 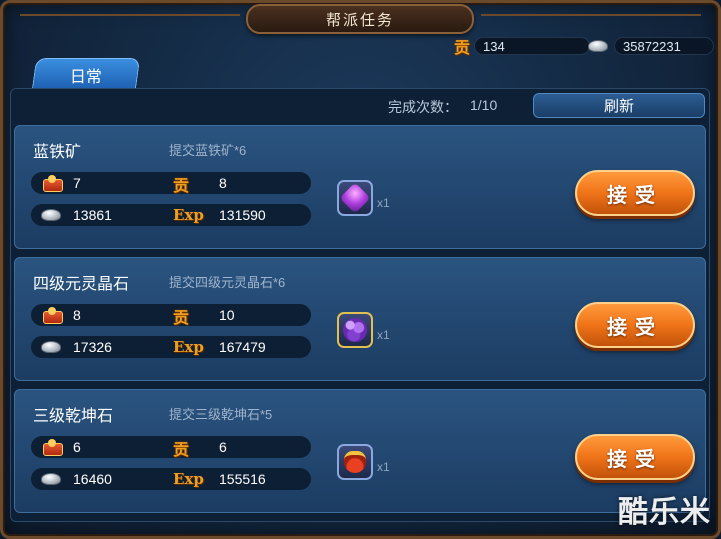 What do you see at coordinates (77, 315) in the screenshot?
I see `reward-item-value: 8` at bounding box center [77, 315].